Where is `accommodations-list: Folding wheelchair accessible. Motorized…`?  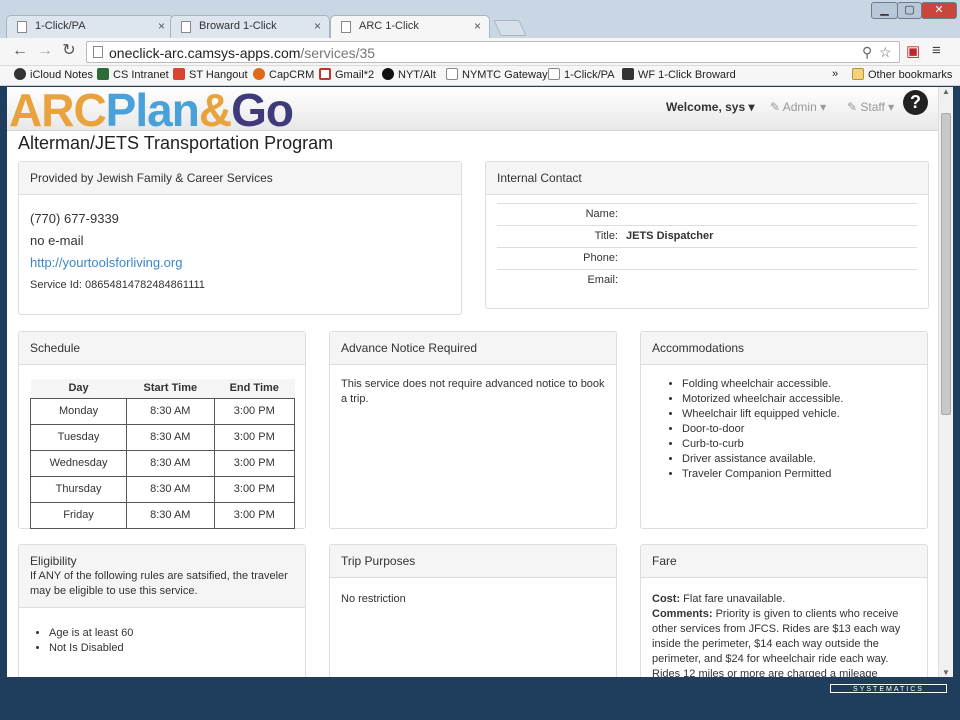 accommodations-list: Folding wheelchair accessible. Motorized… is located at coordinates (784, 429).